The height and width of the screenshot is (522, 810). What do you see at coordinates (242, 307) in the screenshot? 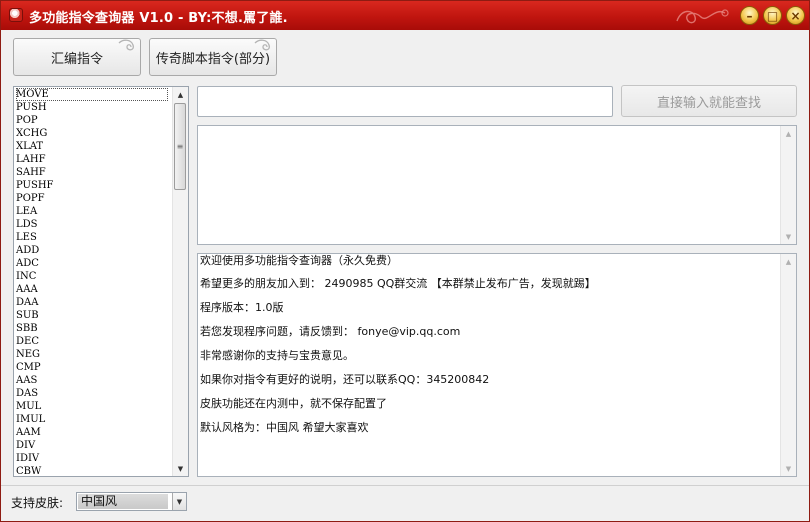
I see `info-line: 程序版本：1.0版` at bounding box center [242, 307].